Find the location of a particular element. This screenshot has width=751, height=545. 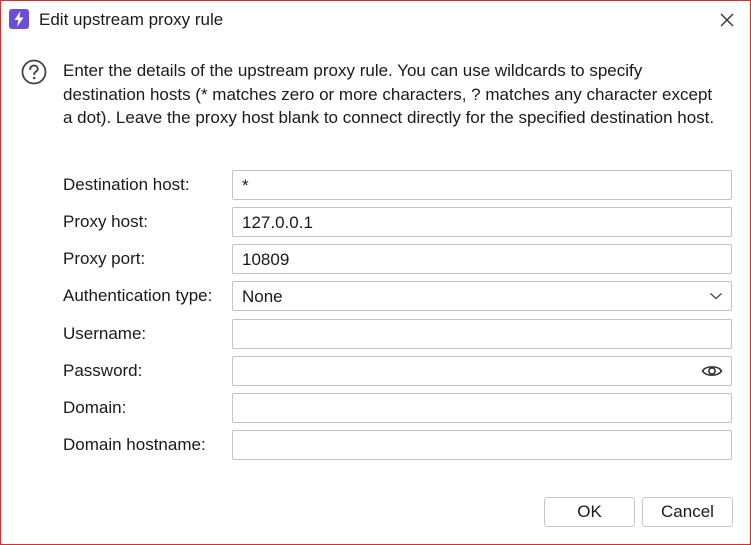

domain-hostname-row: Domain hostname: is located at coordinates (398, 445).